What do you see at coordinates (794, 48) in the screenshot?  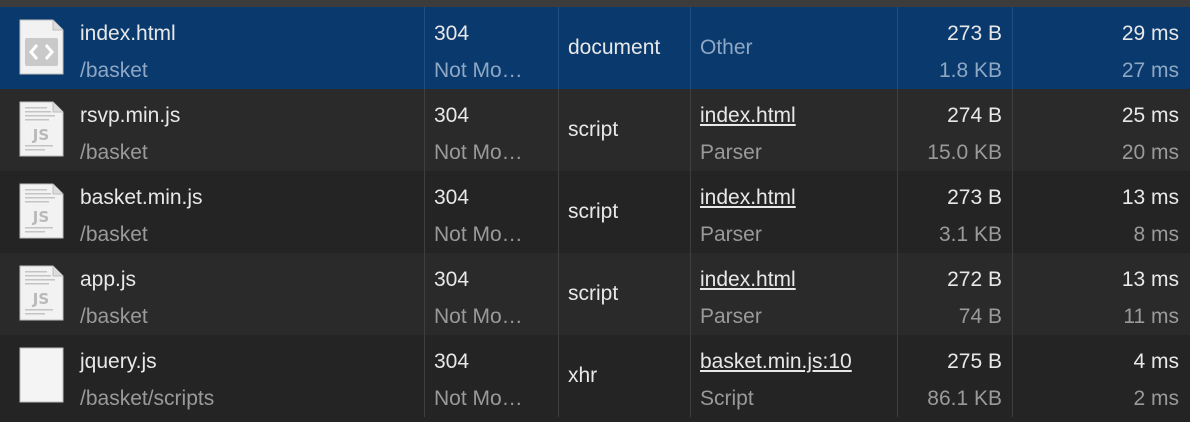 I see `initiator-cell: Other` at bounding box center [794, 48].